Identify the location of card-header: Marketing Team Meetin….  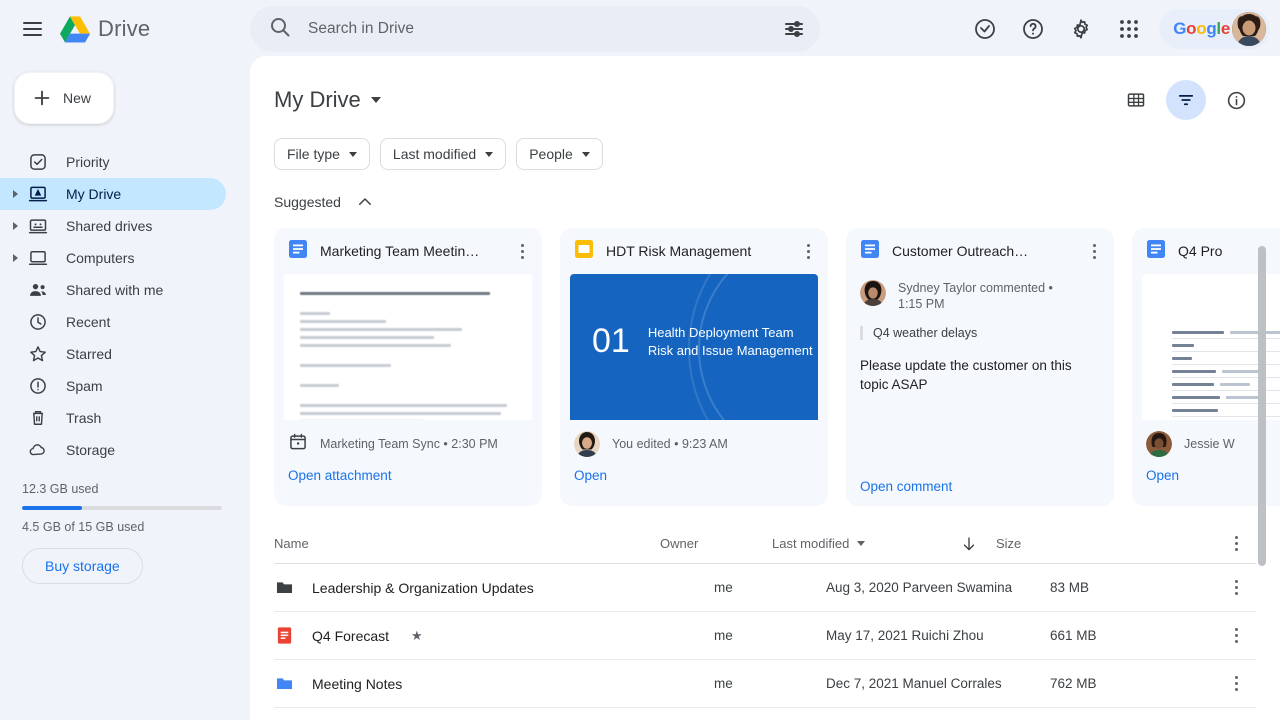
(408, 251).